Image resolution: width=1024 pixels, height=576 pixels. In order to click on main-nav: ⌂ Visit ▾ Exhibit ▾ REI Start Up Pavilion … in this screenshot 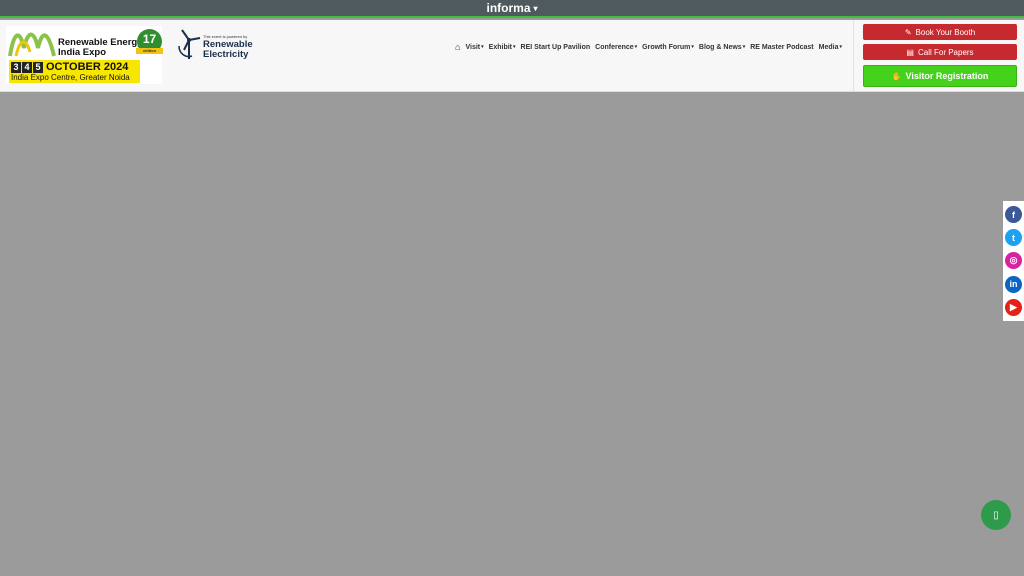, I will do `click(648, 47)`.